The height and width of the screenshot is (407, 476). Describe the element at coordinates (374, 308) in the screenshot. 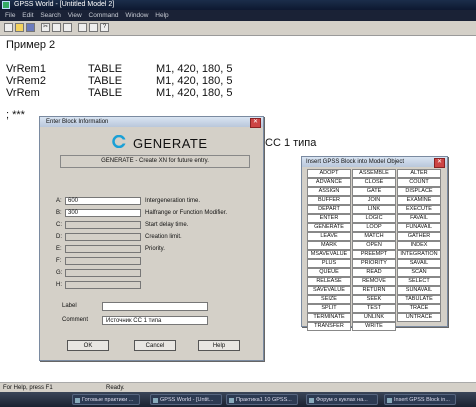

I see `block-button-test: TEST` at that location.